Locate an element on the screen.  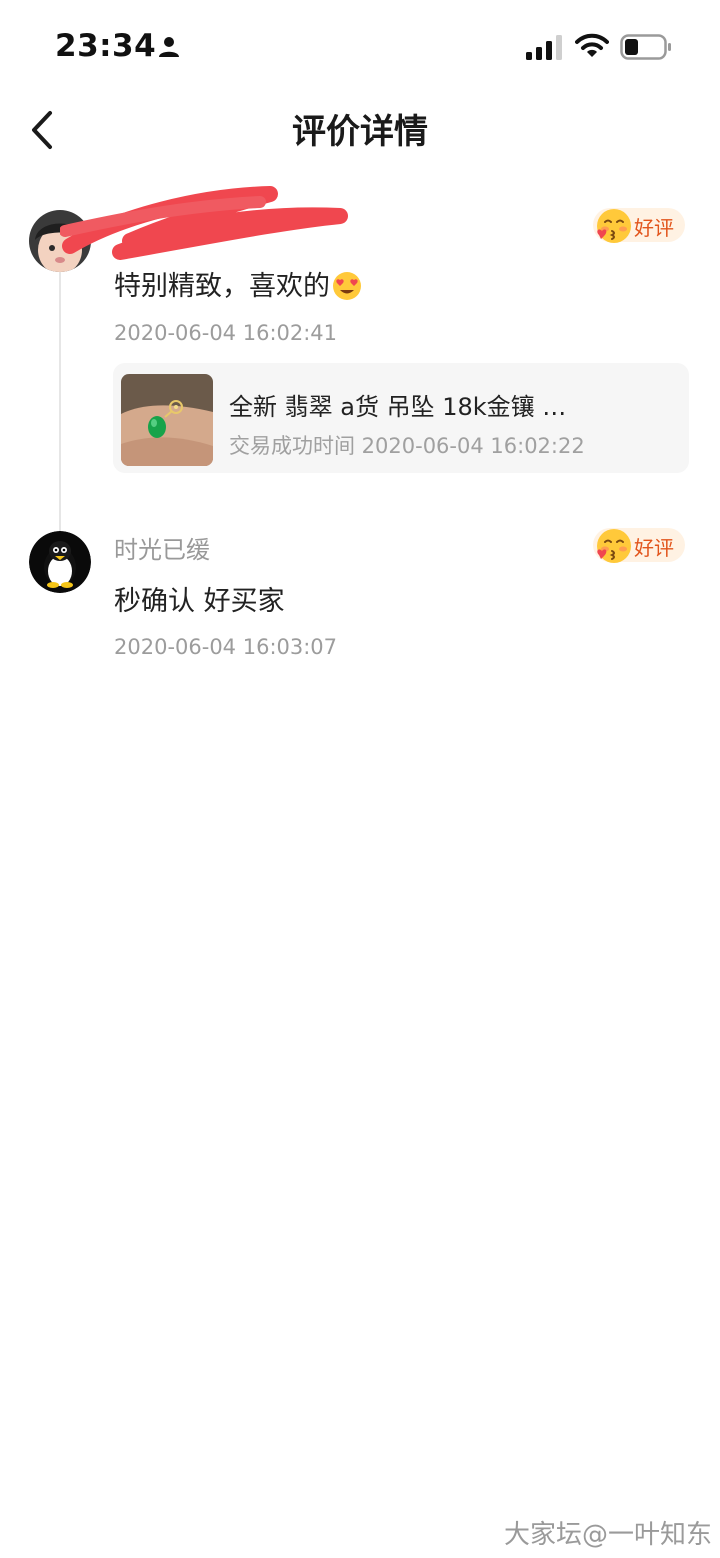
heart-eyes-icon is located at coordinates (347, 286).